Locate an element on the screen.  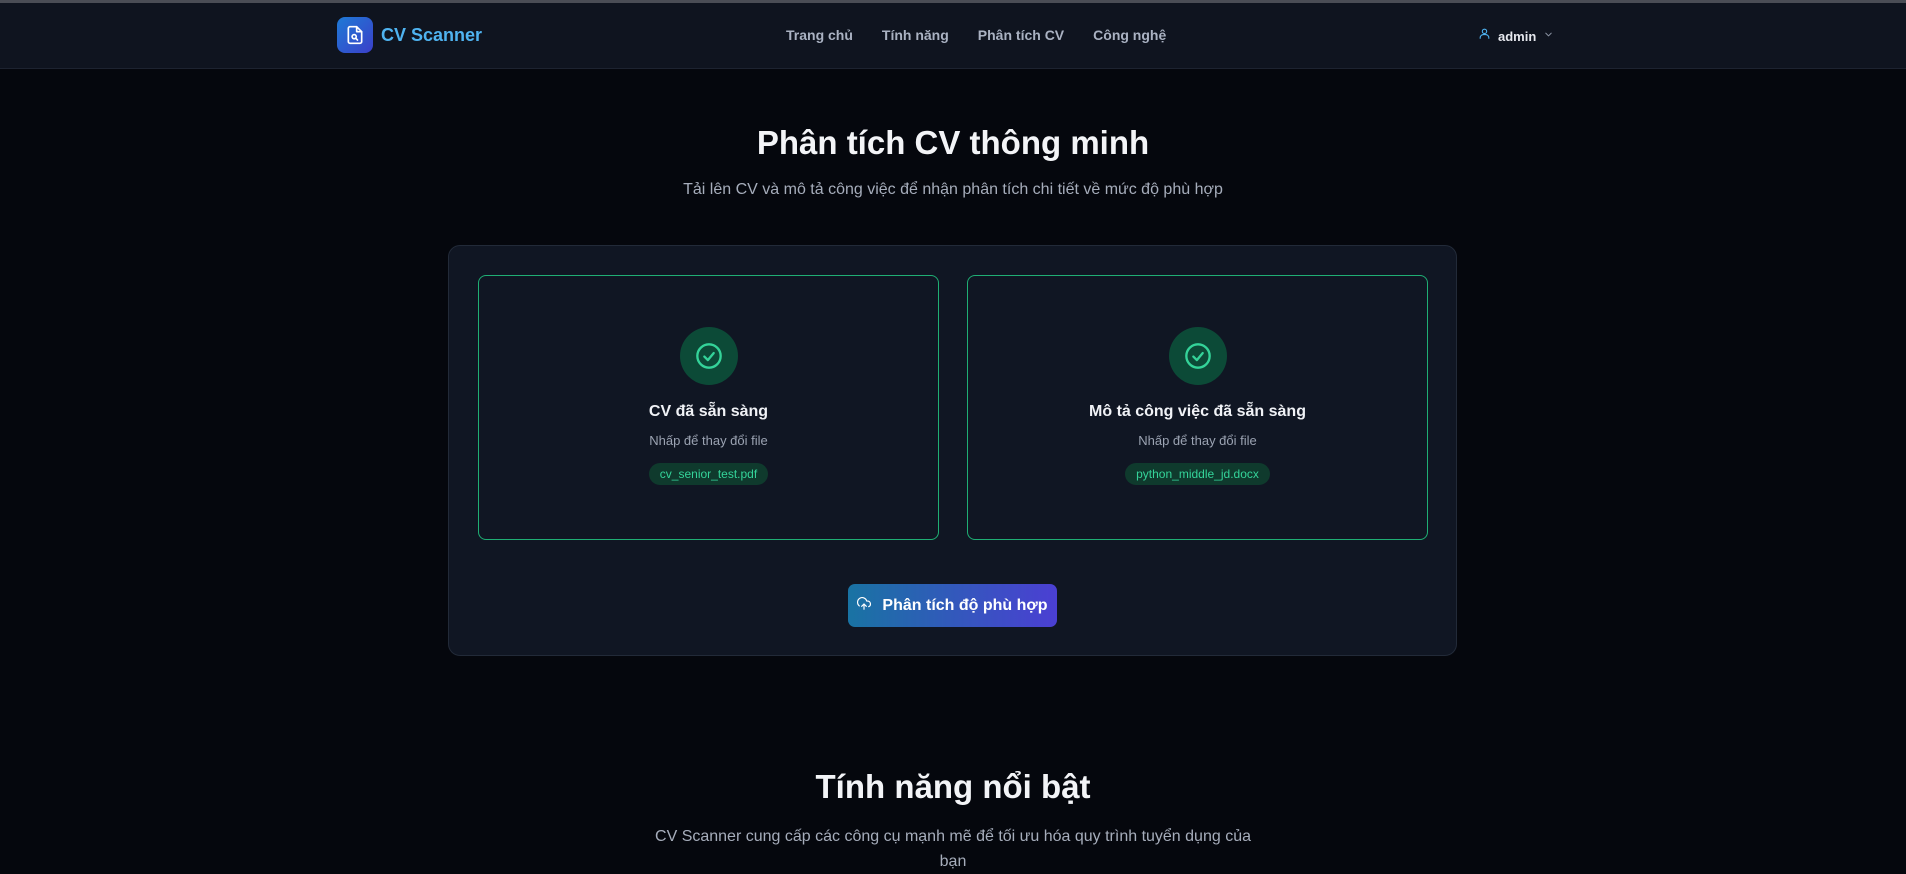
jd-card-title: Mô tả công việc đã sẵn sàng is located at coordinates (1197, 411).